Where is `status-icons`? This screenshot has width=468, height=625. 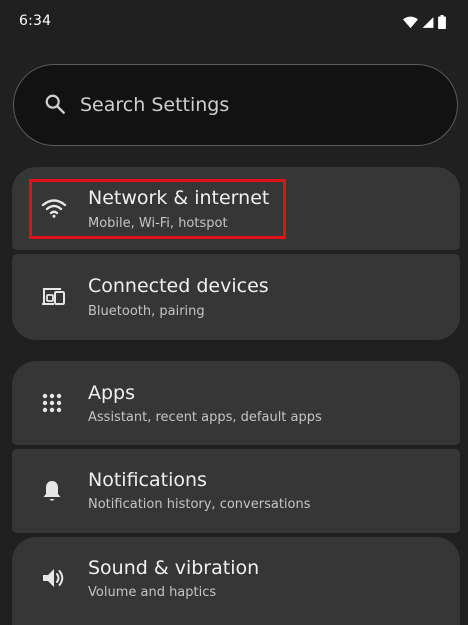 status-icons is located at coordinates (424, 22).